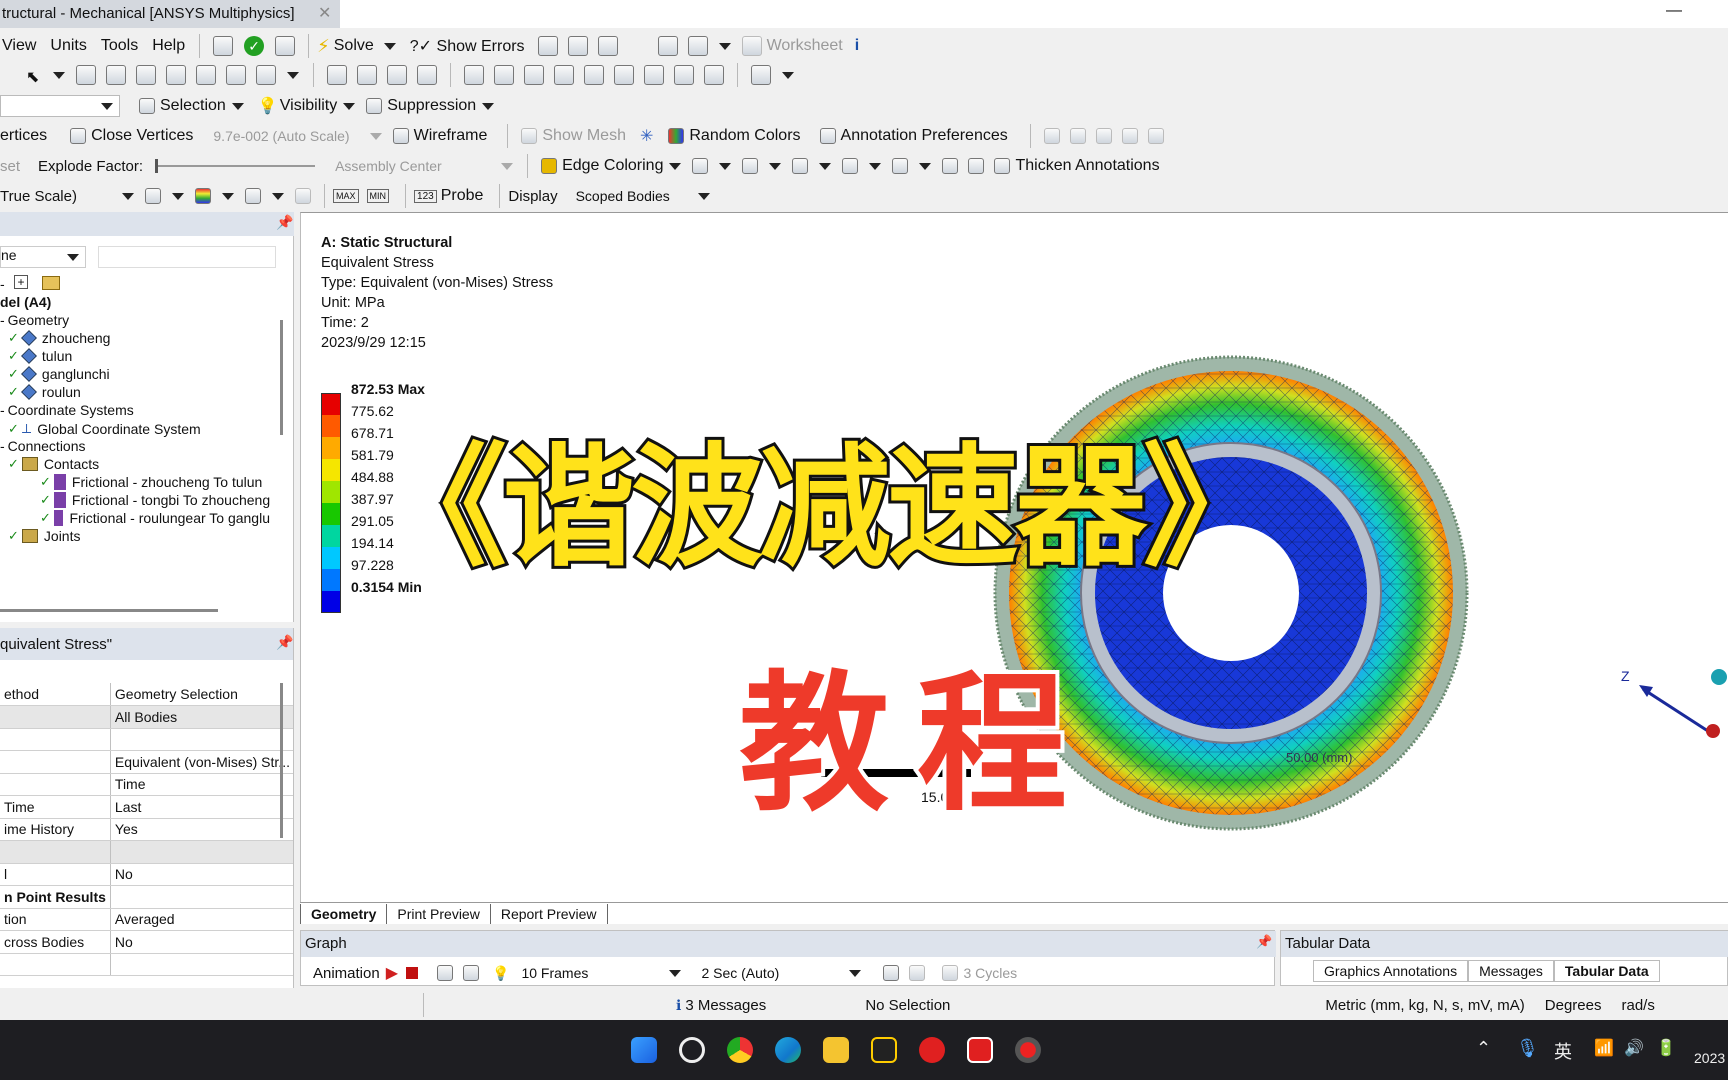 This screenshot has height=1080, width=1728. What do you see at coordinates (142, 136) in the screenshot?
I see `close-vertices-button: Close Vertices` at bounding box center [142, 136].